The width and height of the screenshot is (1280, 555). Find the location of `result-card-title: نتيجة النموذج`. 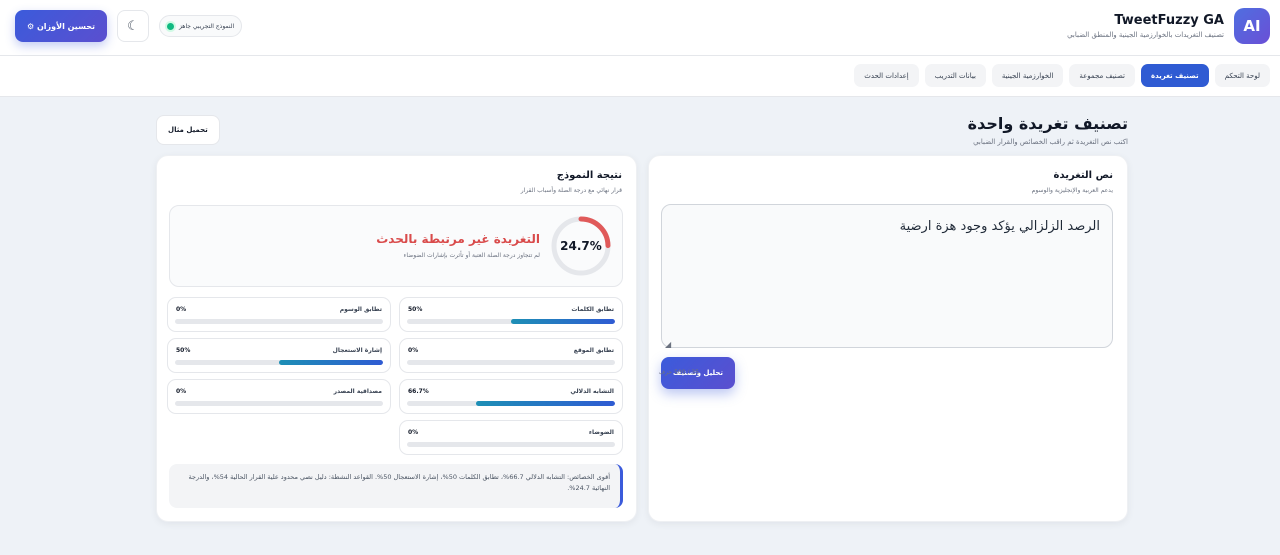

result-card-title: نتيجة النموذج is located at coordinates (589, 175).